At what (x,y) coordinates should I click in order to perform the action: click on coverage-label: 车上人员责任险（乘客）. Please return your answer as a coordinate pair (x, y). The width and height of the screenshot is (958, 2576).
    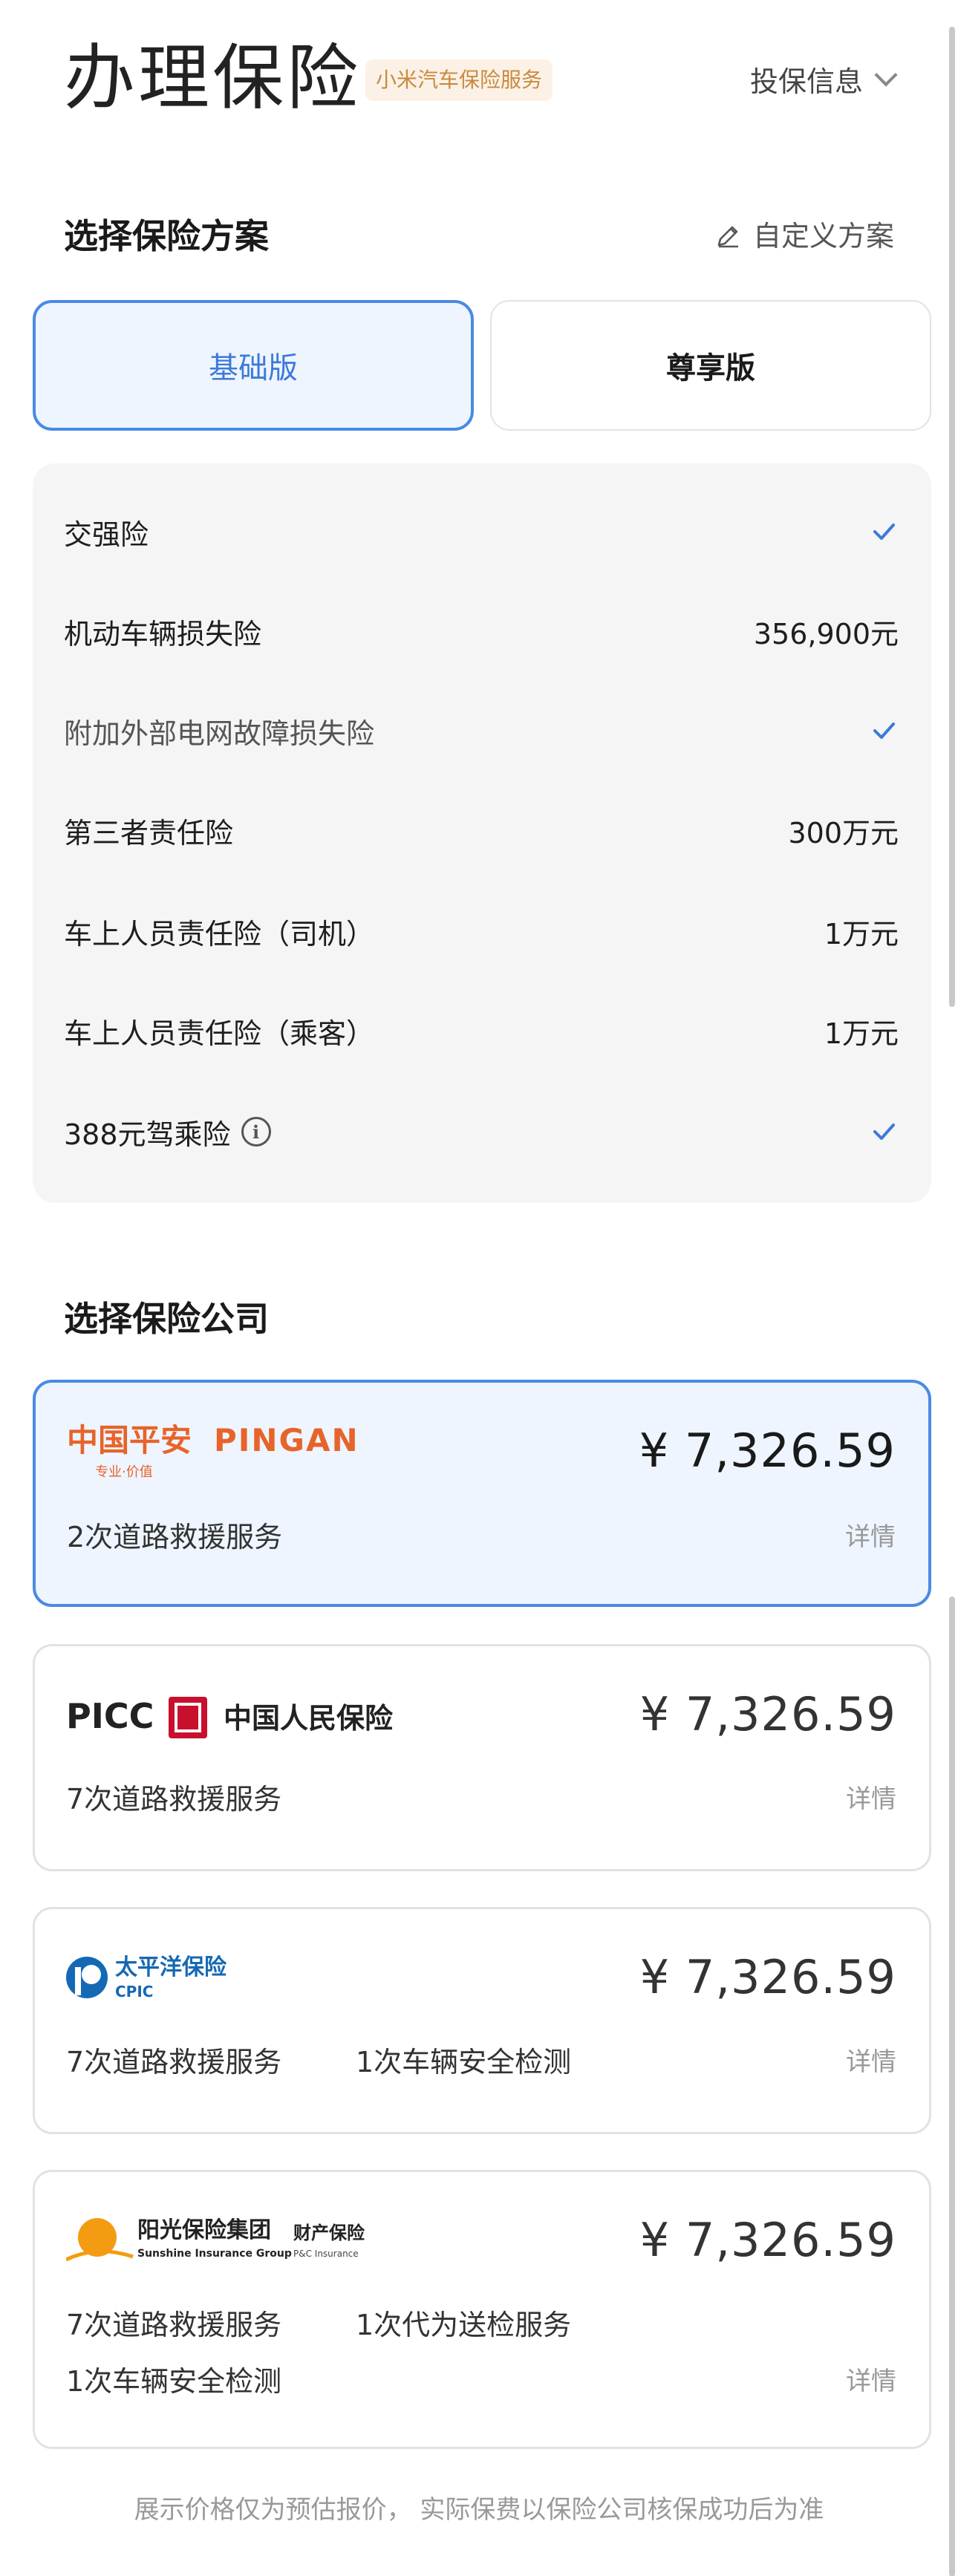
    Looking at the image, I should click on (219, 1033).